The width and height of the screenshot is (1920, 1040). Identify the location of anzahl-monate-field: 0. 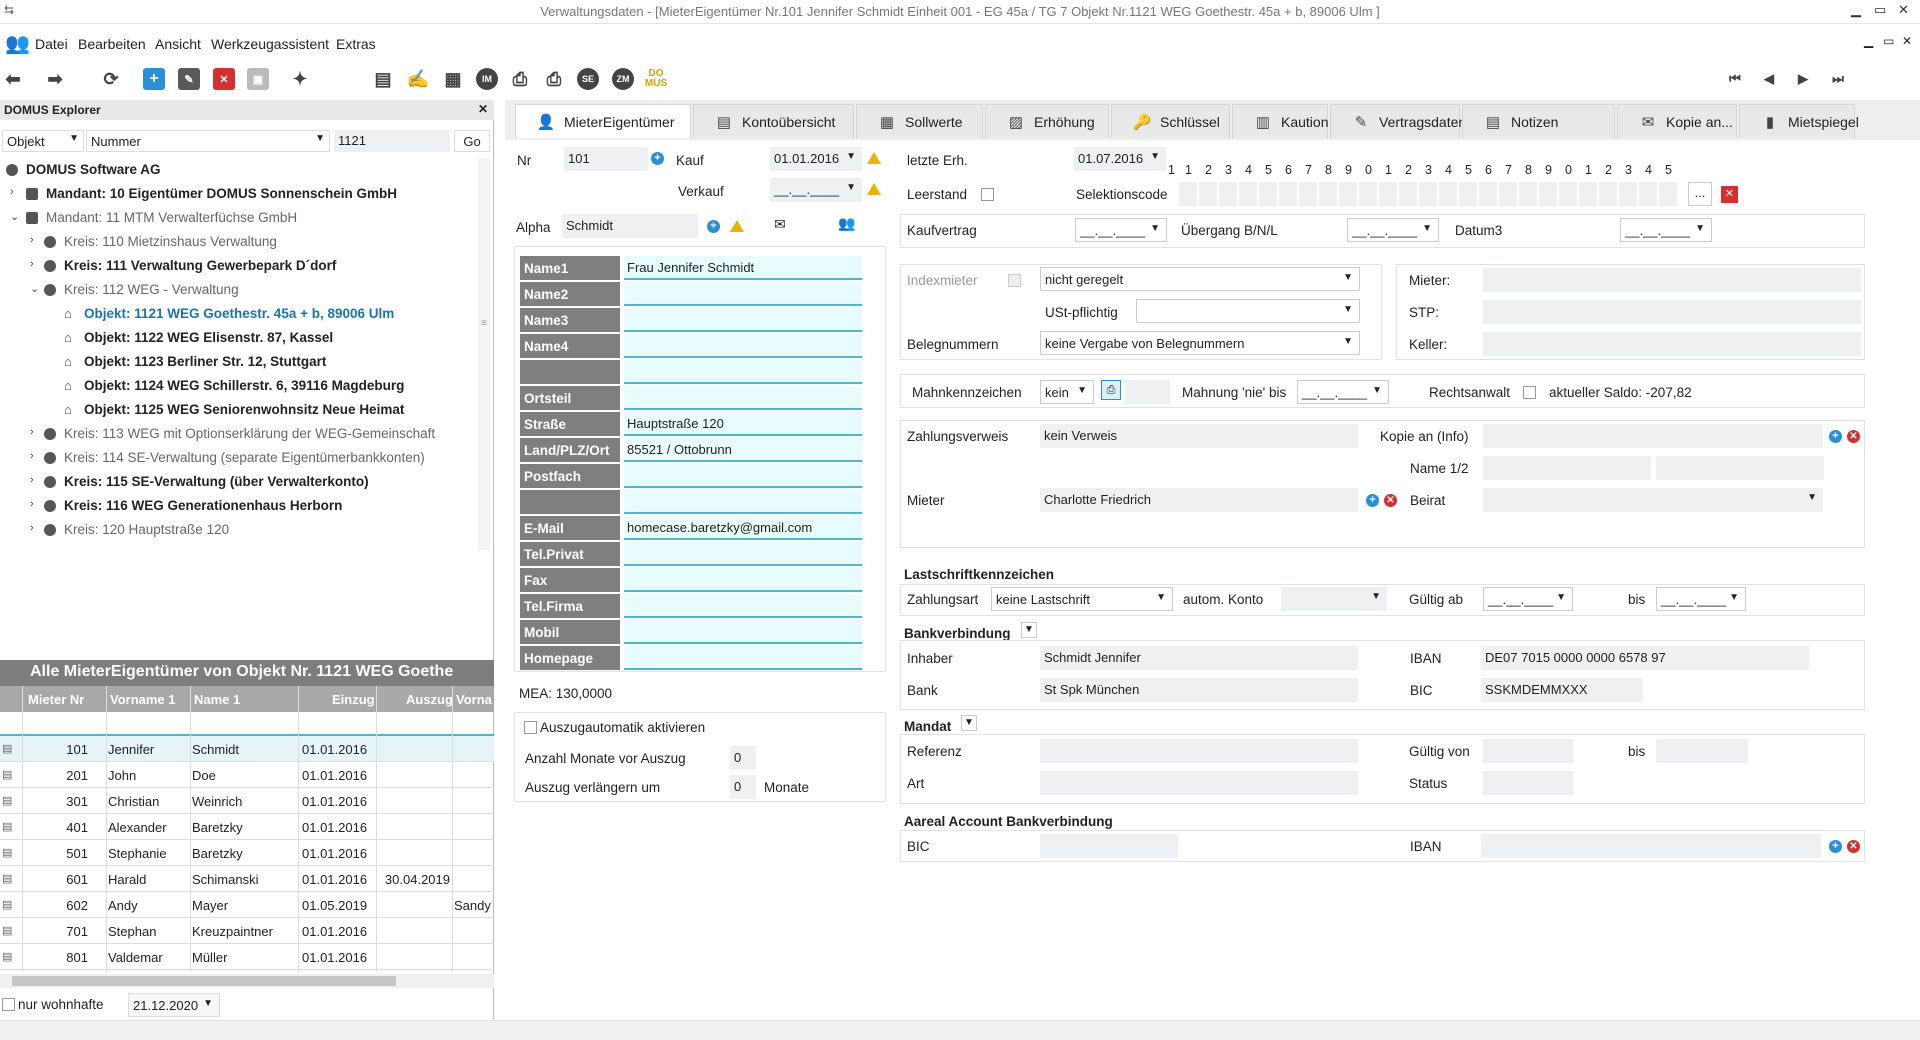
(743, 758).